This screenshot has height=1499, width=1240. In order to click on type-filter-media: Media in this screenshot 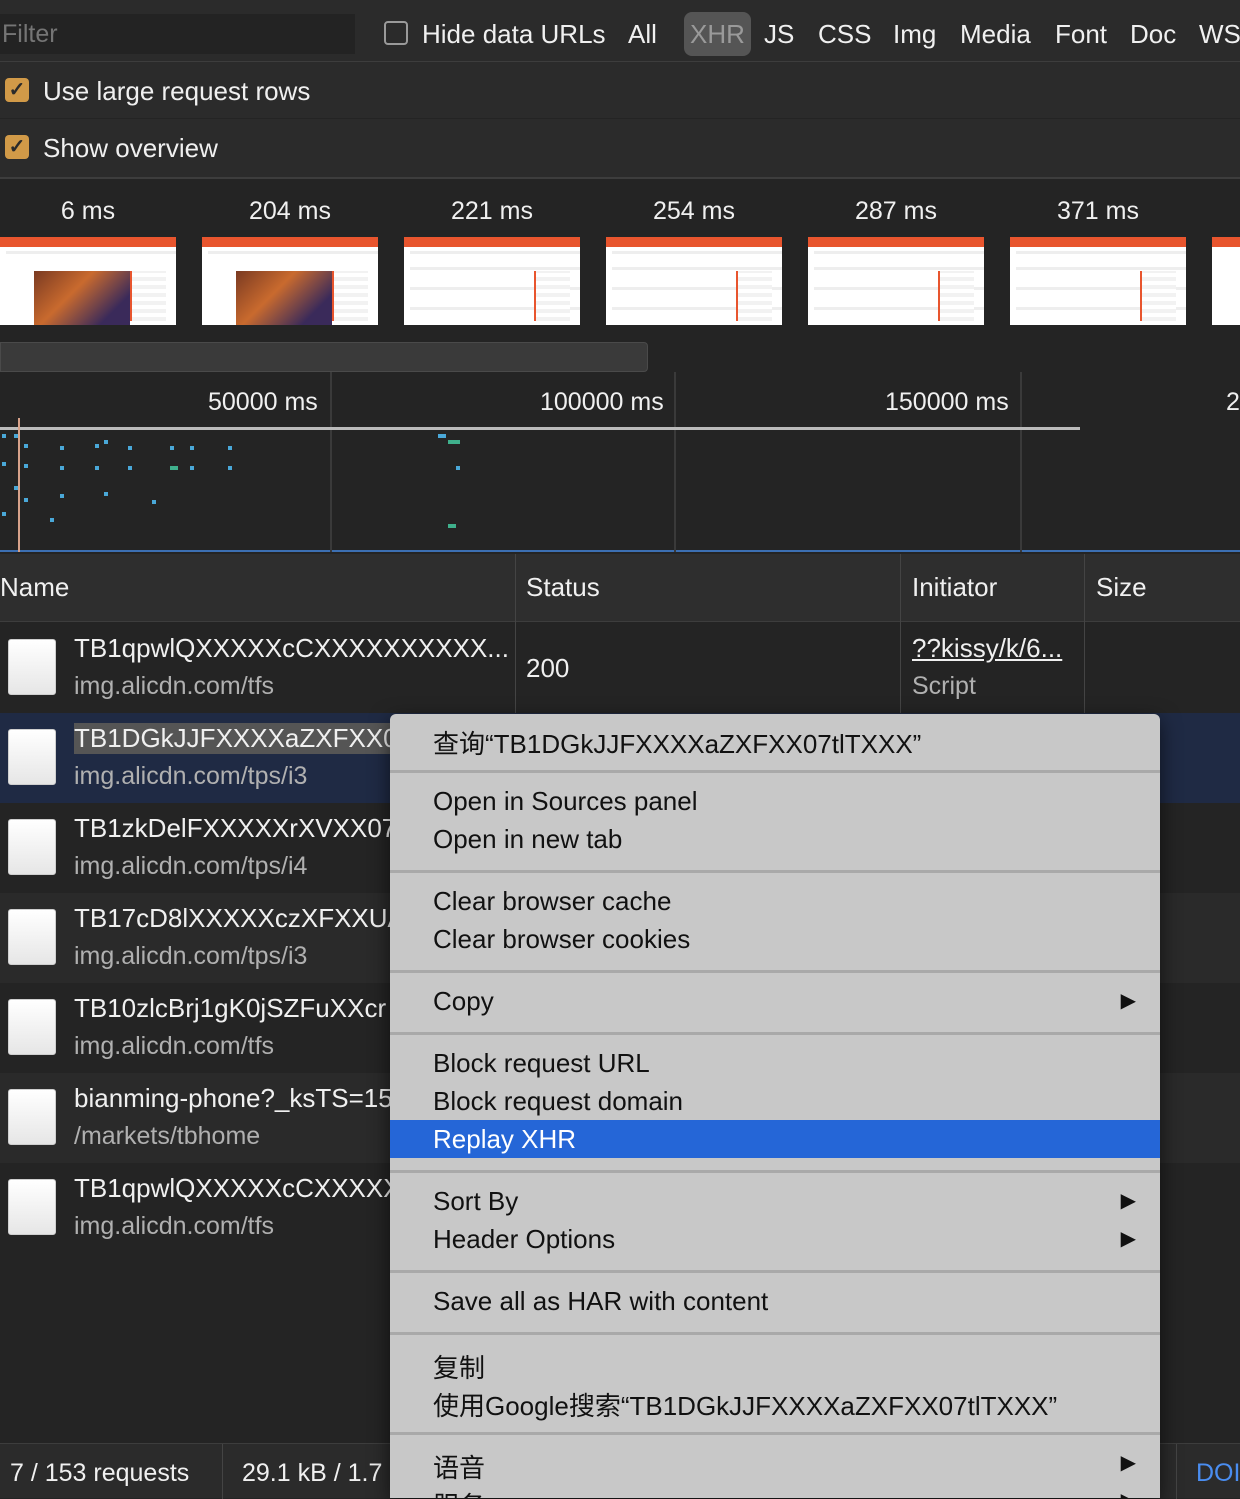, I will do `click(995, 34)`.